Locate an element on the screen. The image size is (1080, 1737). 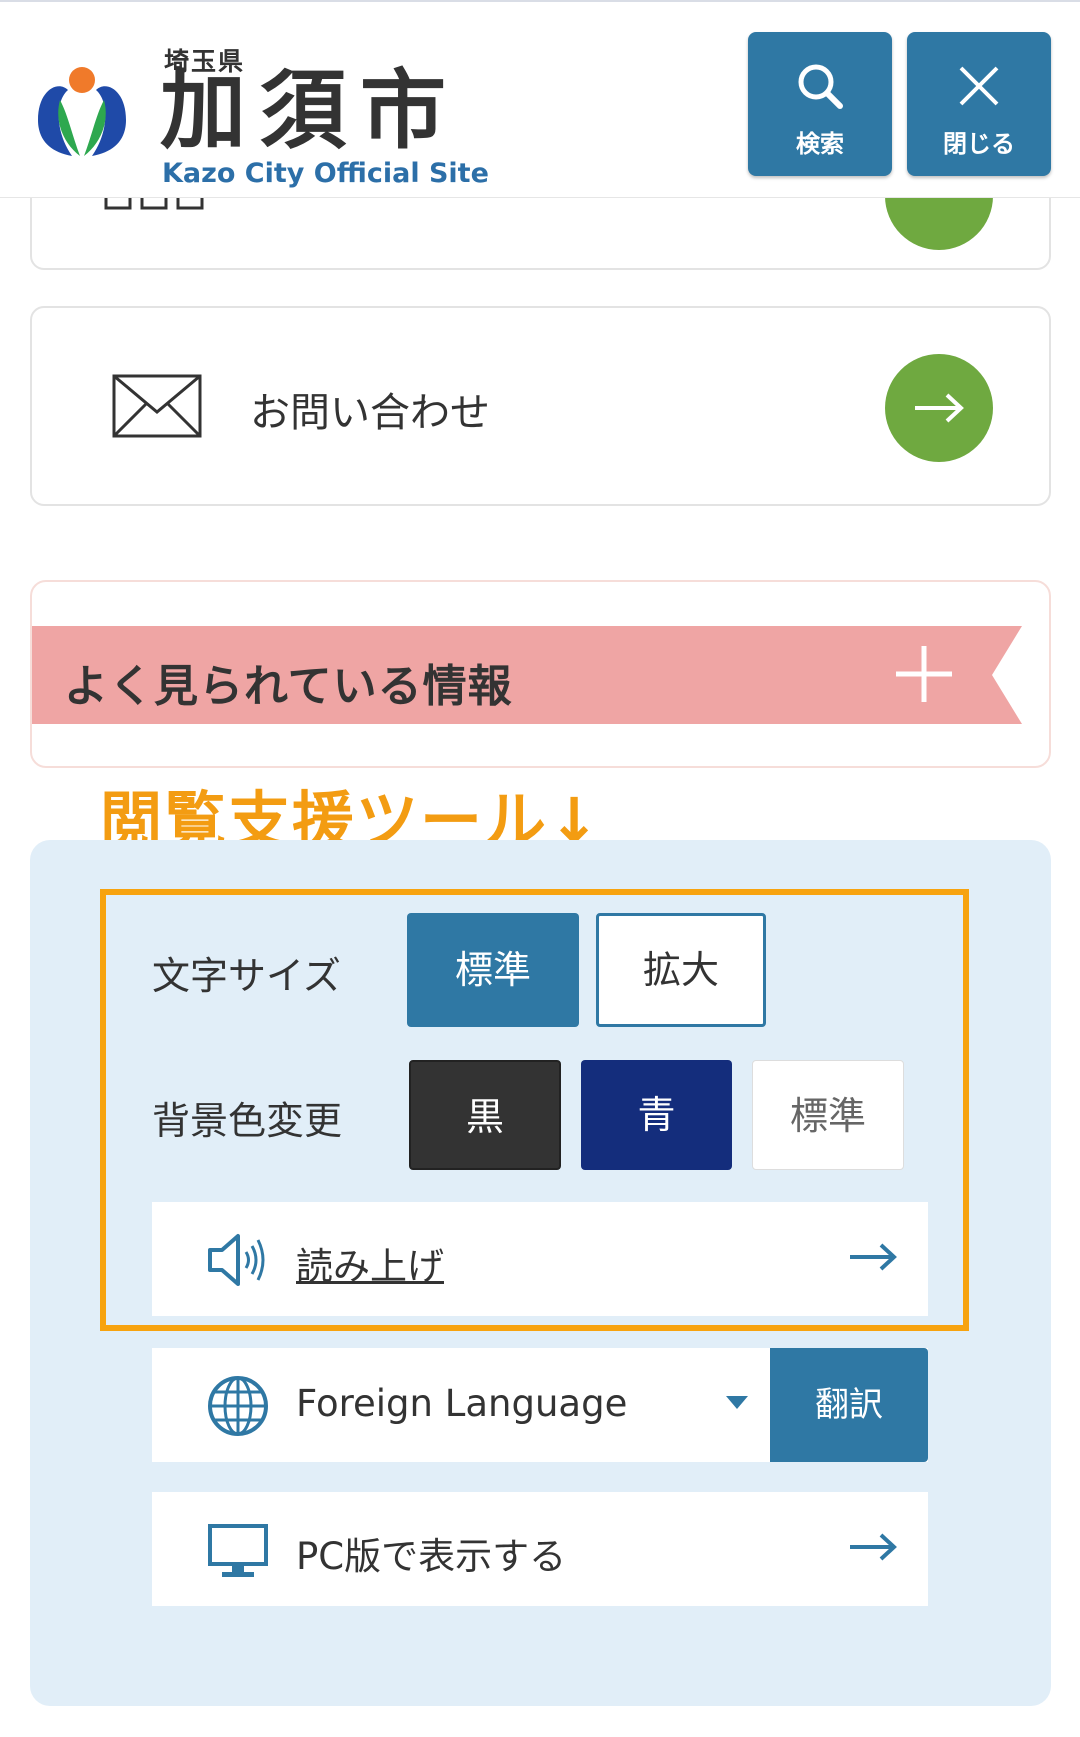
popular-info-section: よく見られている情報 is located at coordinates (540, 674).